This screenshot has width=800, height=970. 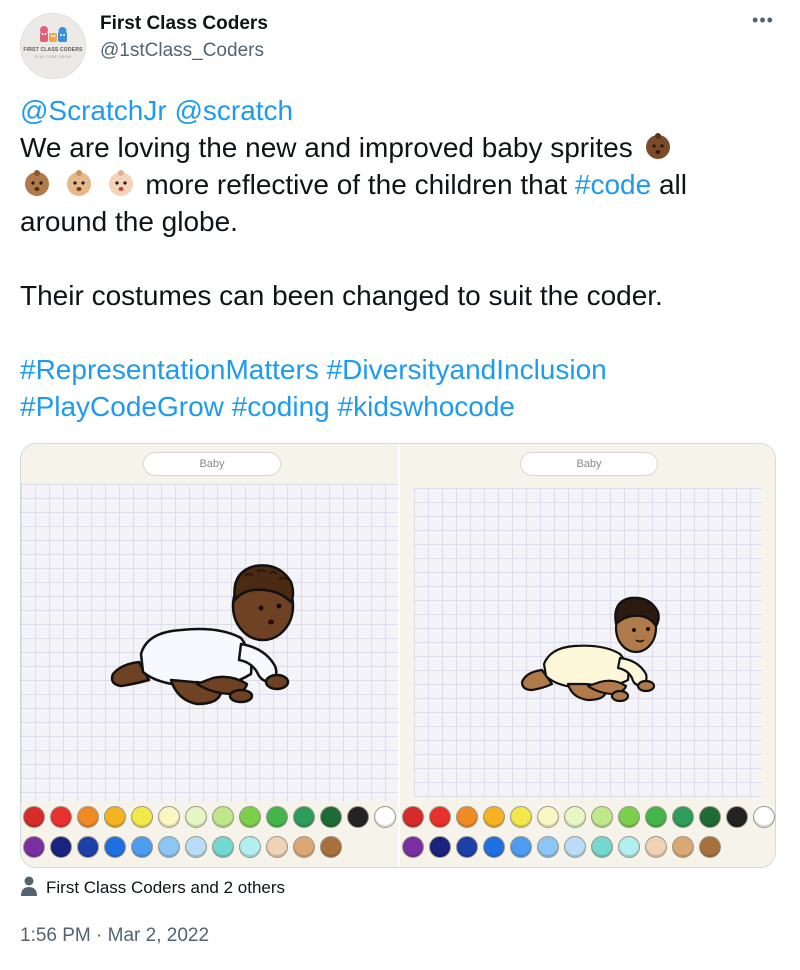 I want to click on tweet-line-3: around the globe., so click(x=129, y=221).